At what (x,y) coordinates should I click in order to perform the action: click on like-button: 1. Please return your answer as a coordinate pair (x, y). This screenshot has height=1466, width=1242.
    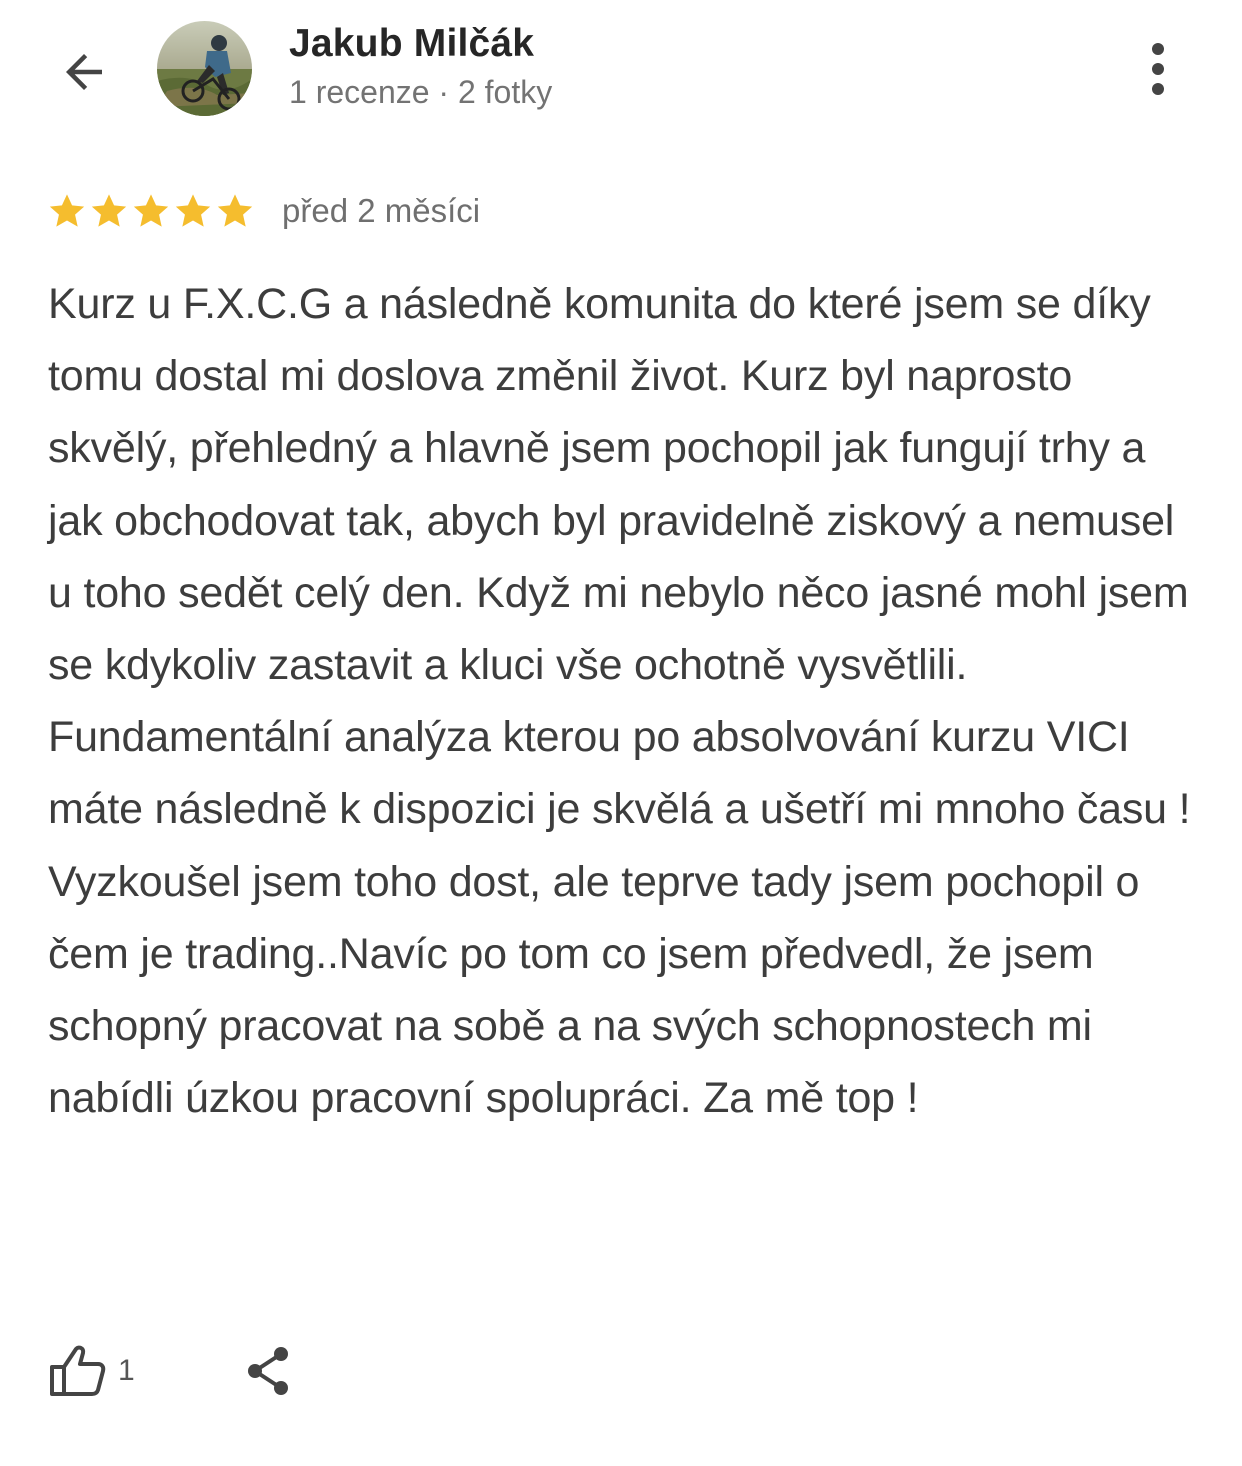
    Looking at the image, I should click on (91, 1371).